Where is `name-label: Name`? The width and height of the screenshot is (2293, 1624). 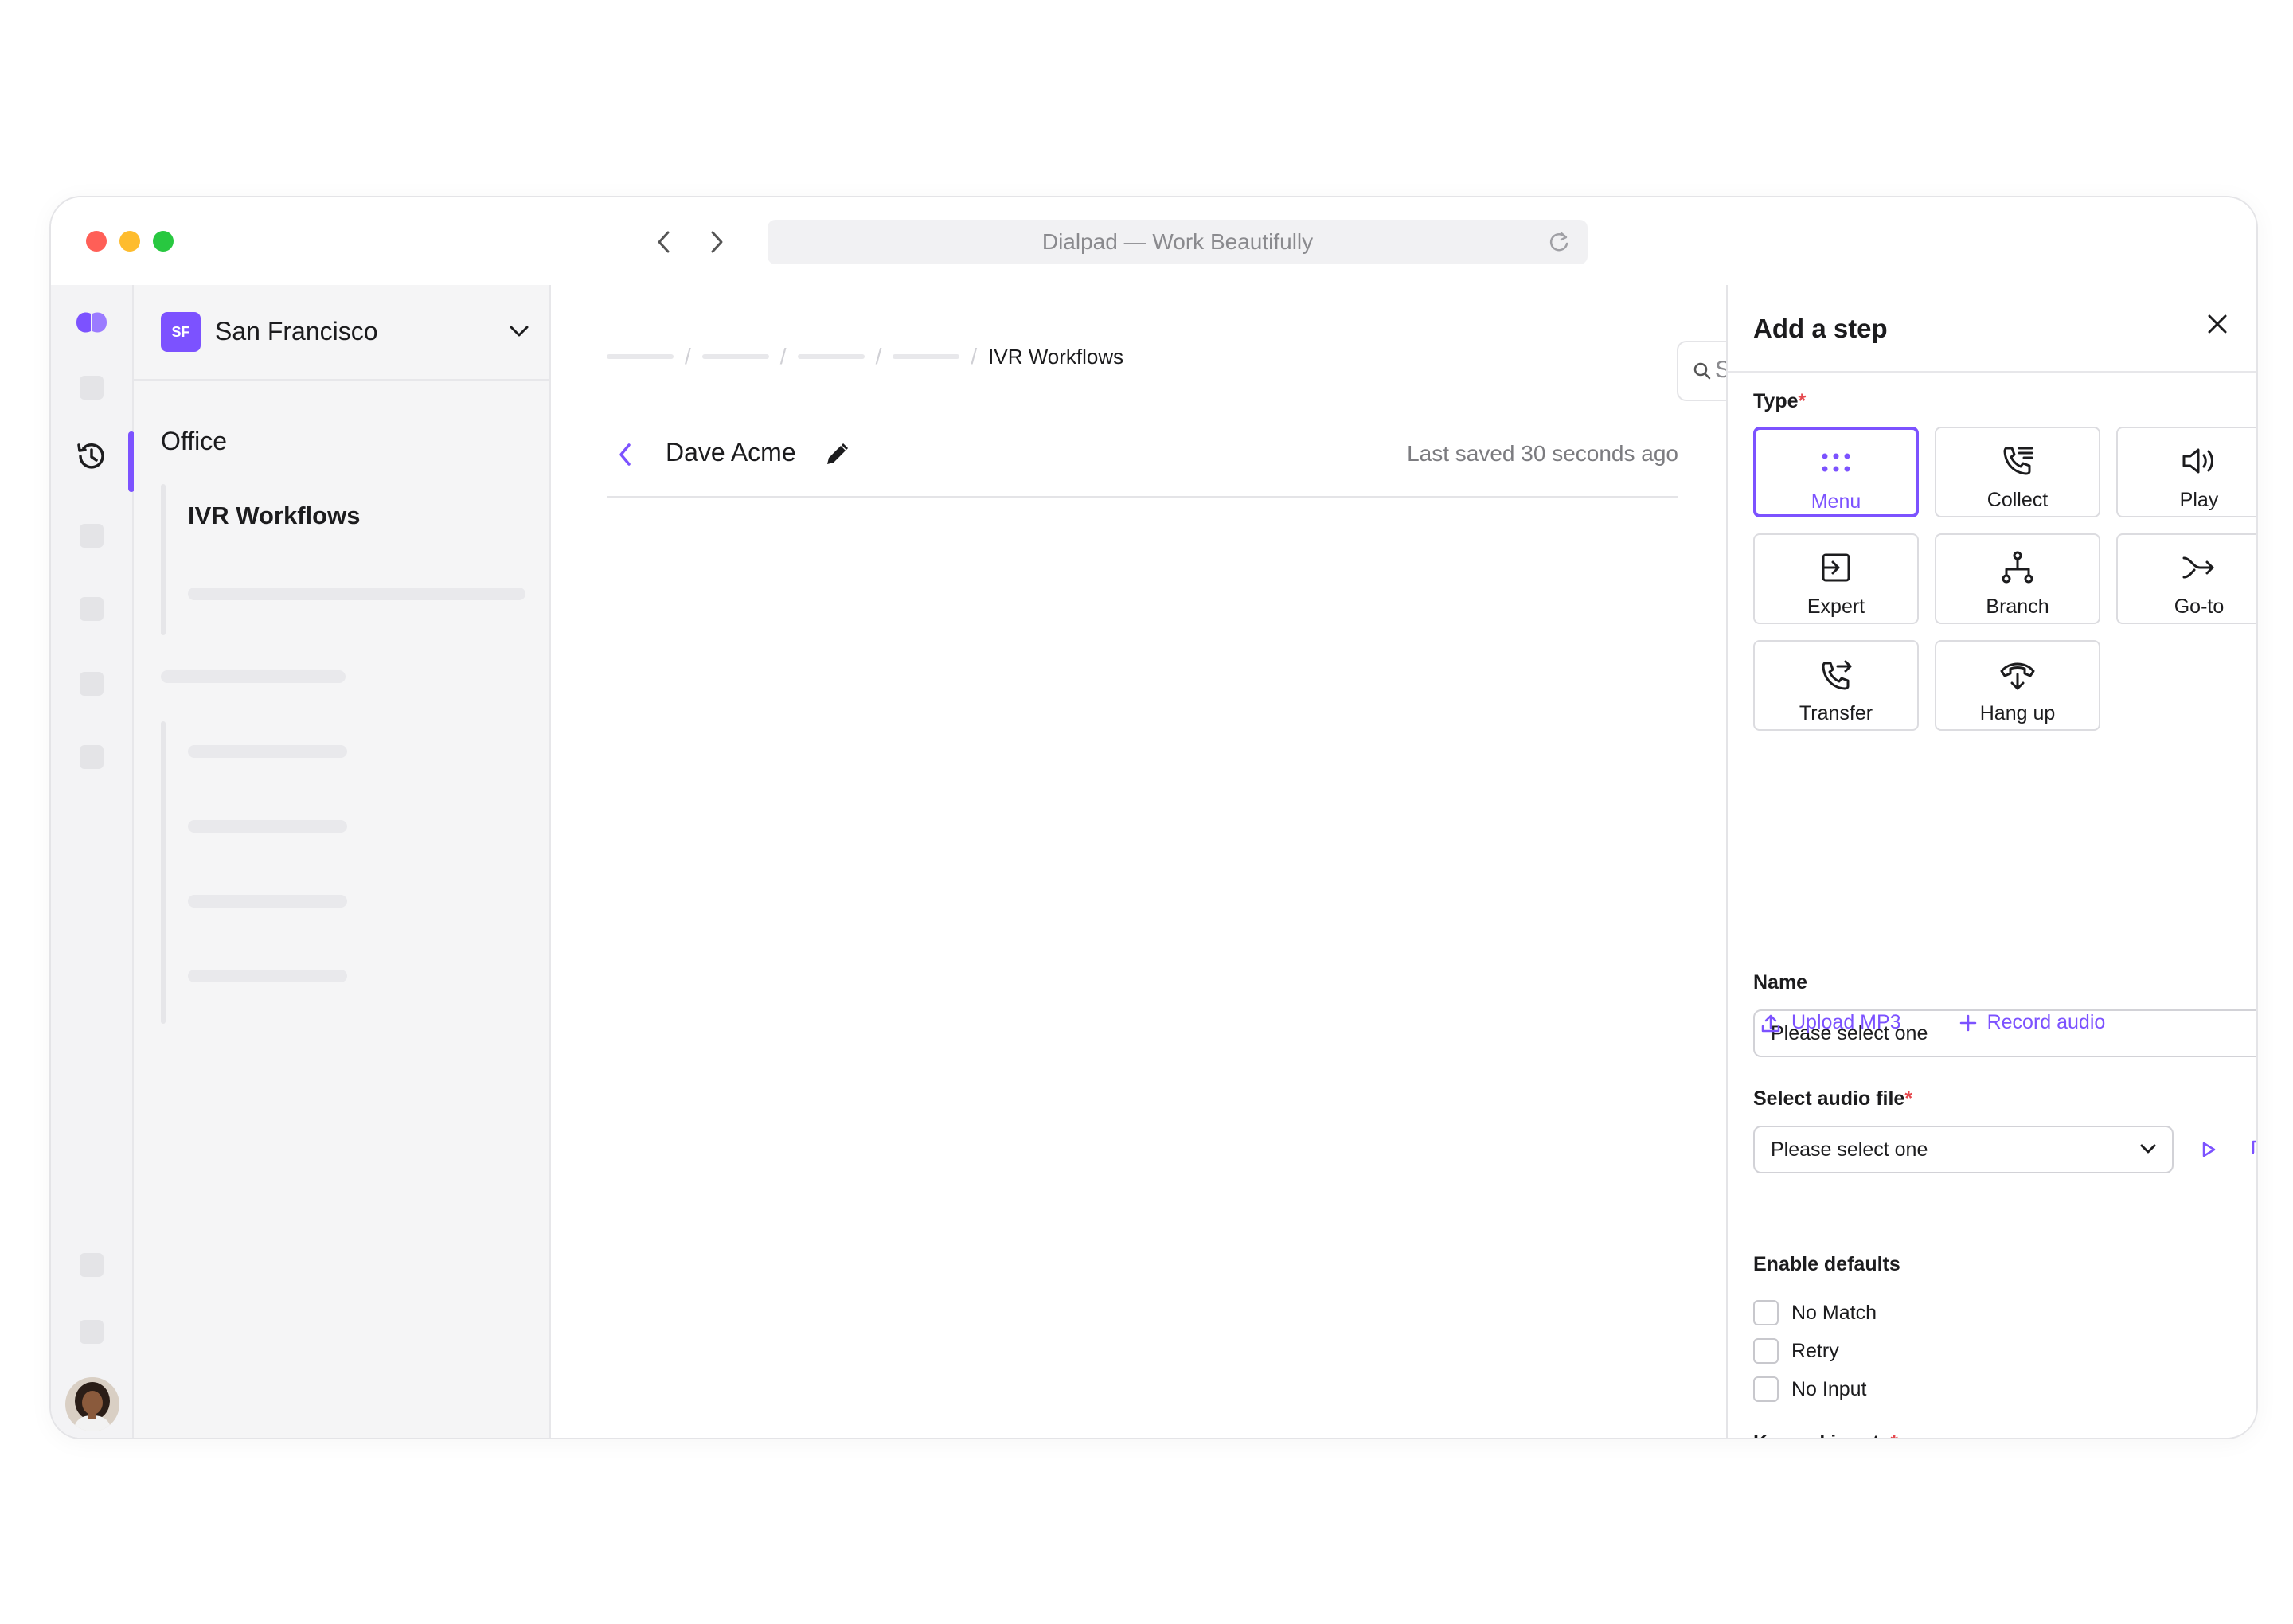 name-label: Name is located at coordinates (1780, 982).